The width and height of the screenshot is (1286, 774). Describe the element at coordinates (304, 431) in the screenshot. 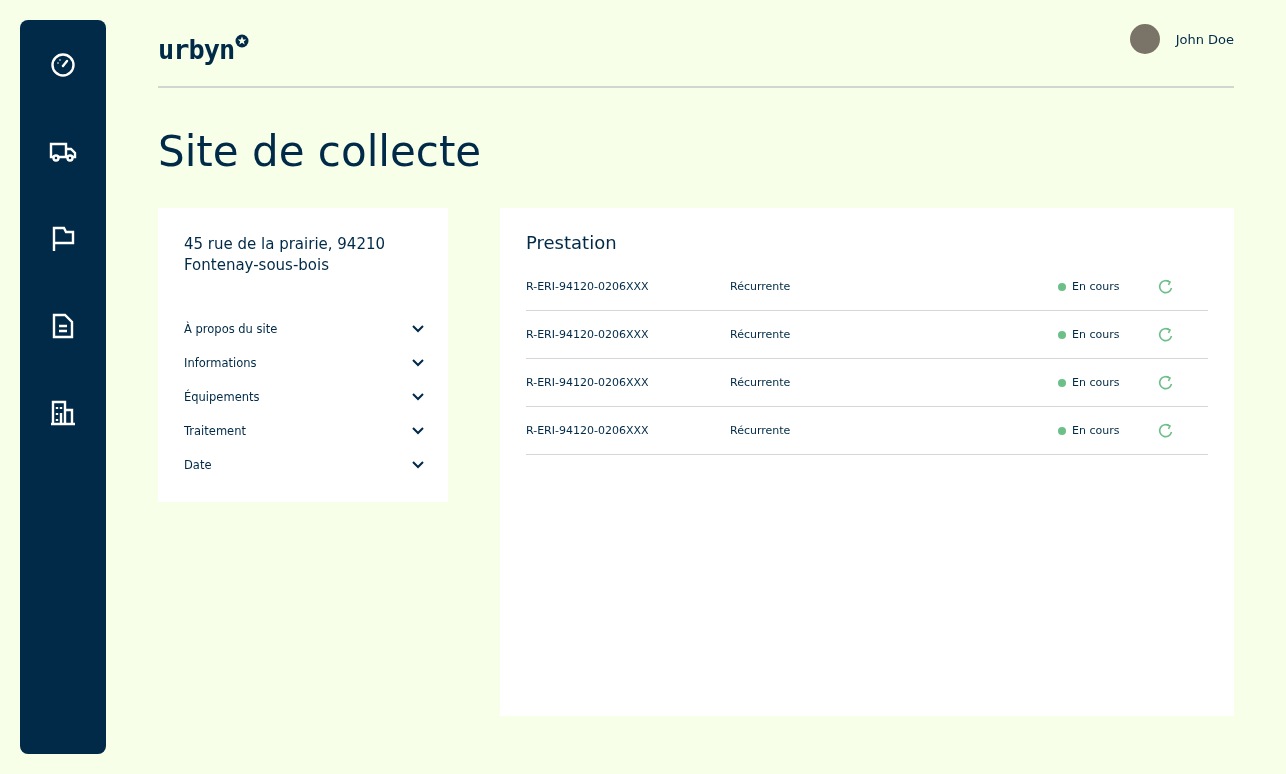

I see `accordion-item: Traitement` at that location.